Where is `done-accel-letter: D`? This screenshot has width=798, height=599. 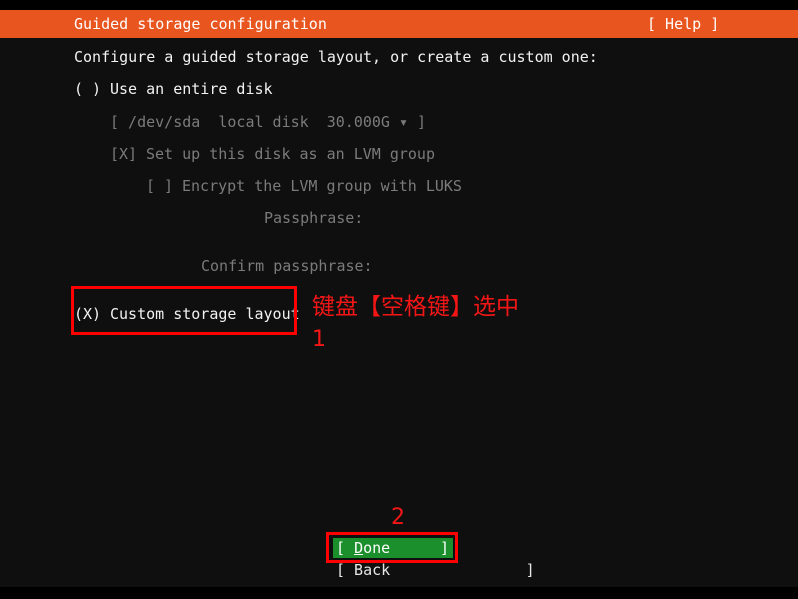 done-accel-letter: D is located at coordinates (359, 548).